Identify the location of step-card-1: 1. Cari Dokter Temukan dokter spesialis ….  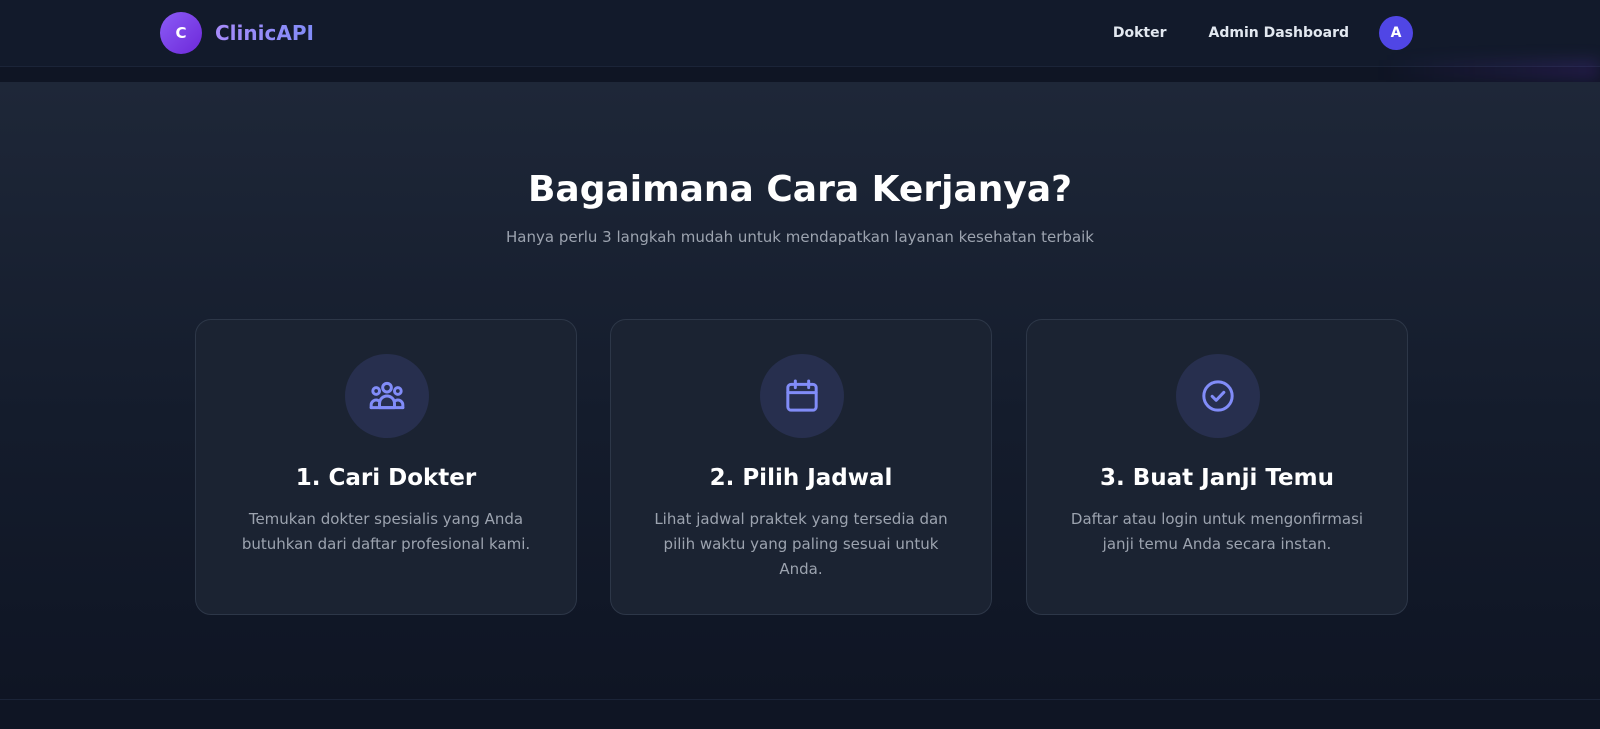
(386, 467).